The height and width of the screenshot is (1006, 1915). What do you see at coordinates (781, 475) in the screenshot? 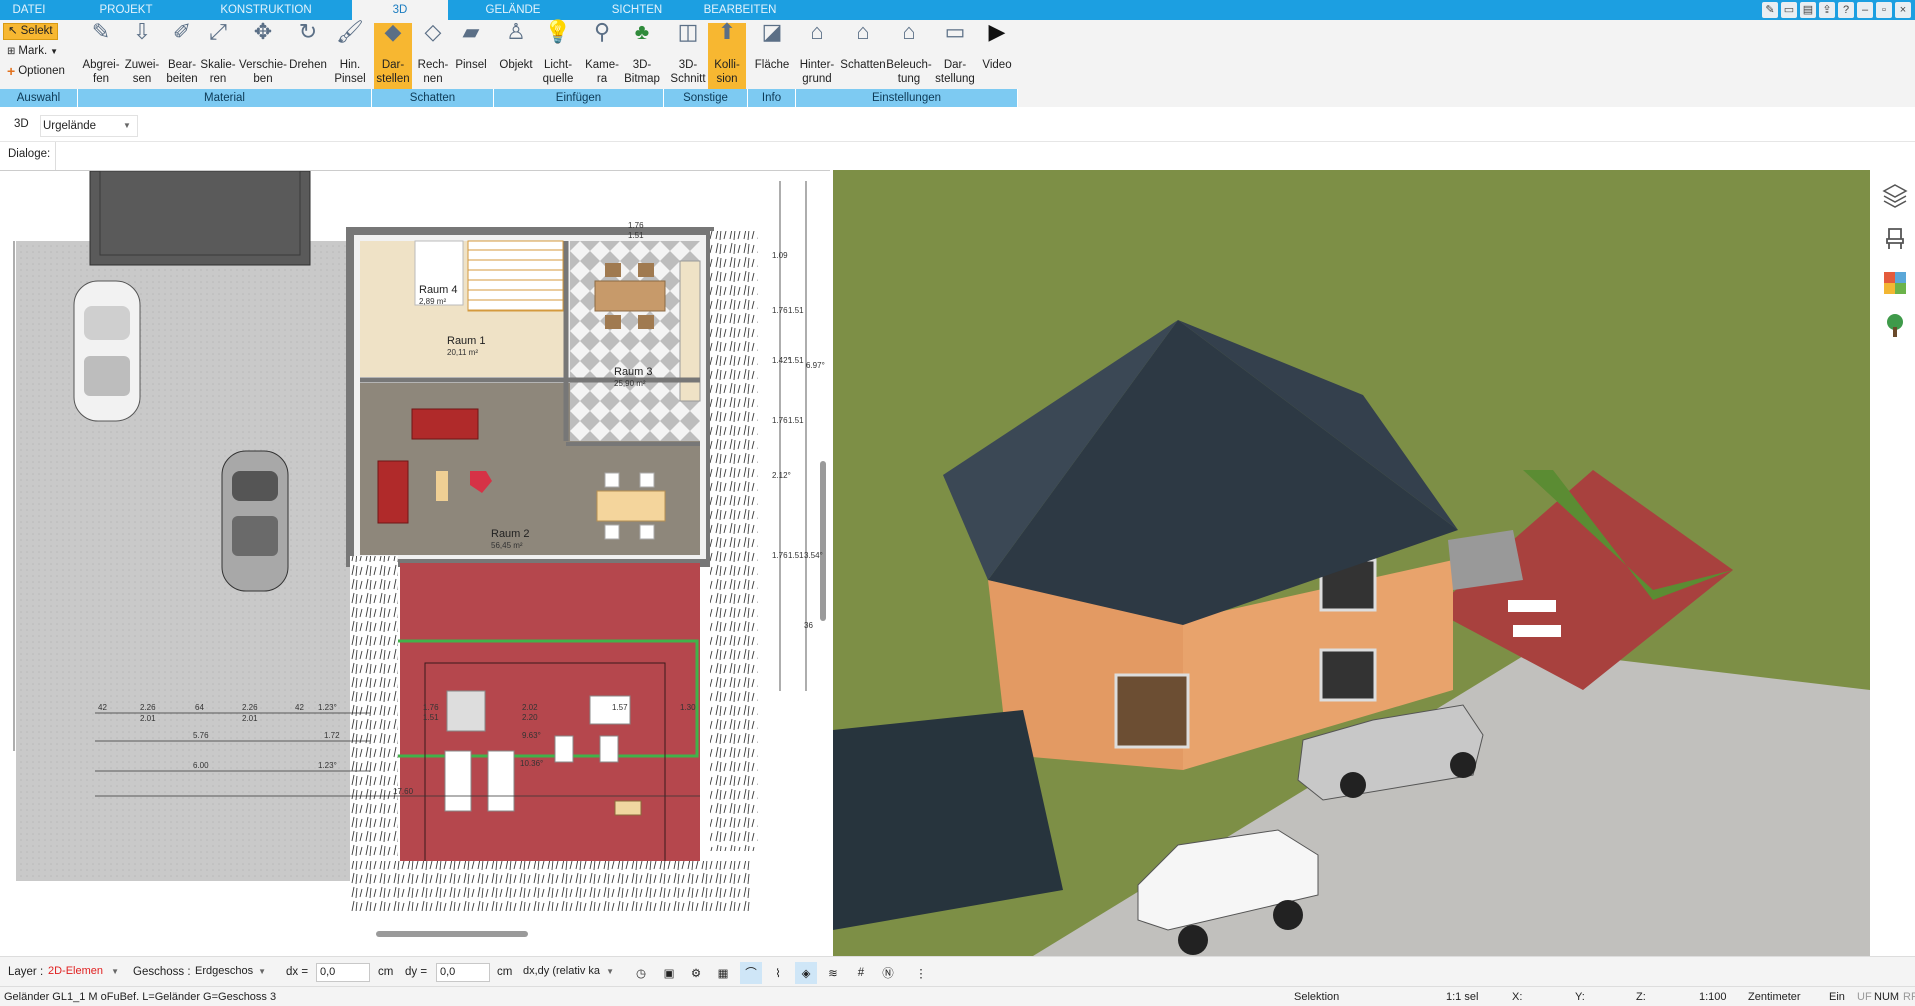
I see `dimension-text: 2.12°` at bounding box center [781, 475].